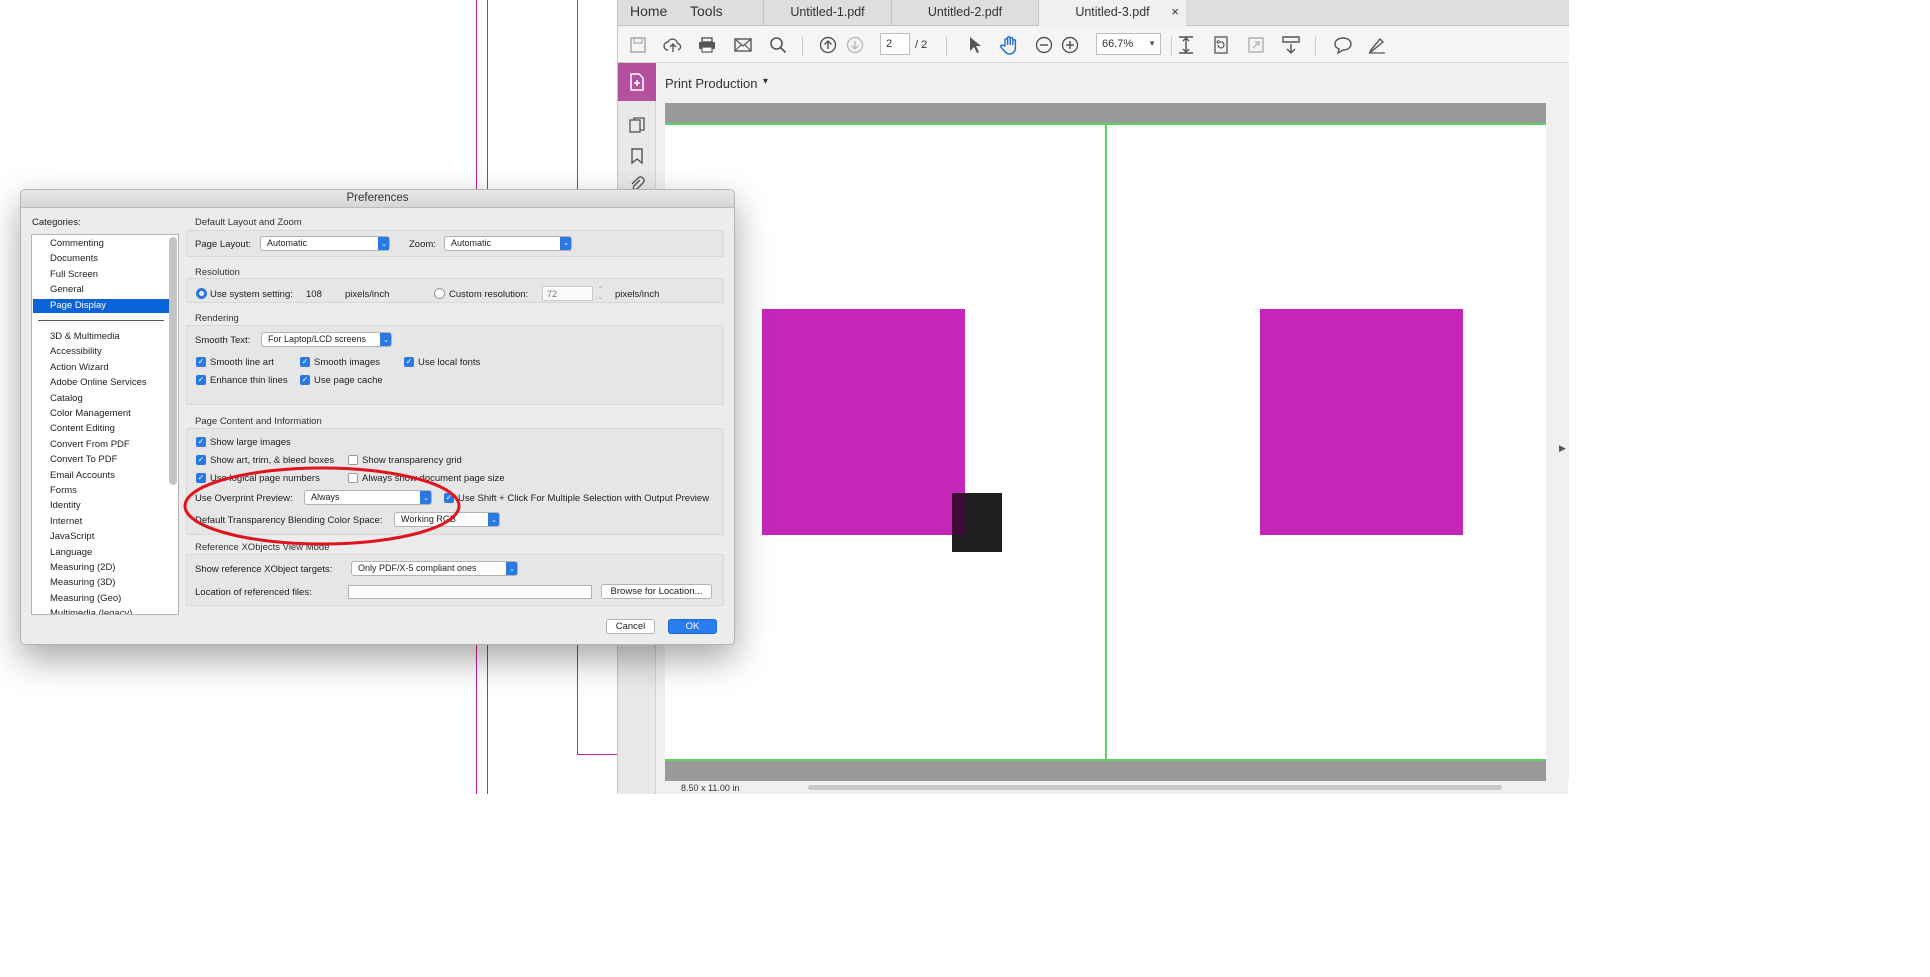 The width and height of the screenshot is (1930, 977). I want to click on tab-untitled-3: Untitled-3.pdf ×, so click(1112, 13).